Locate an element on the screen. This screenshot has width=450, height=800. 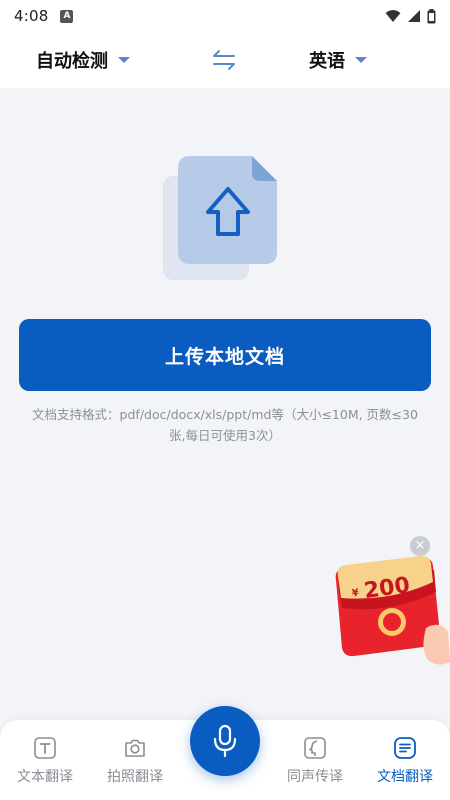
source-language-label: 自动检测 is located at coordinates (72, 61).